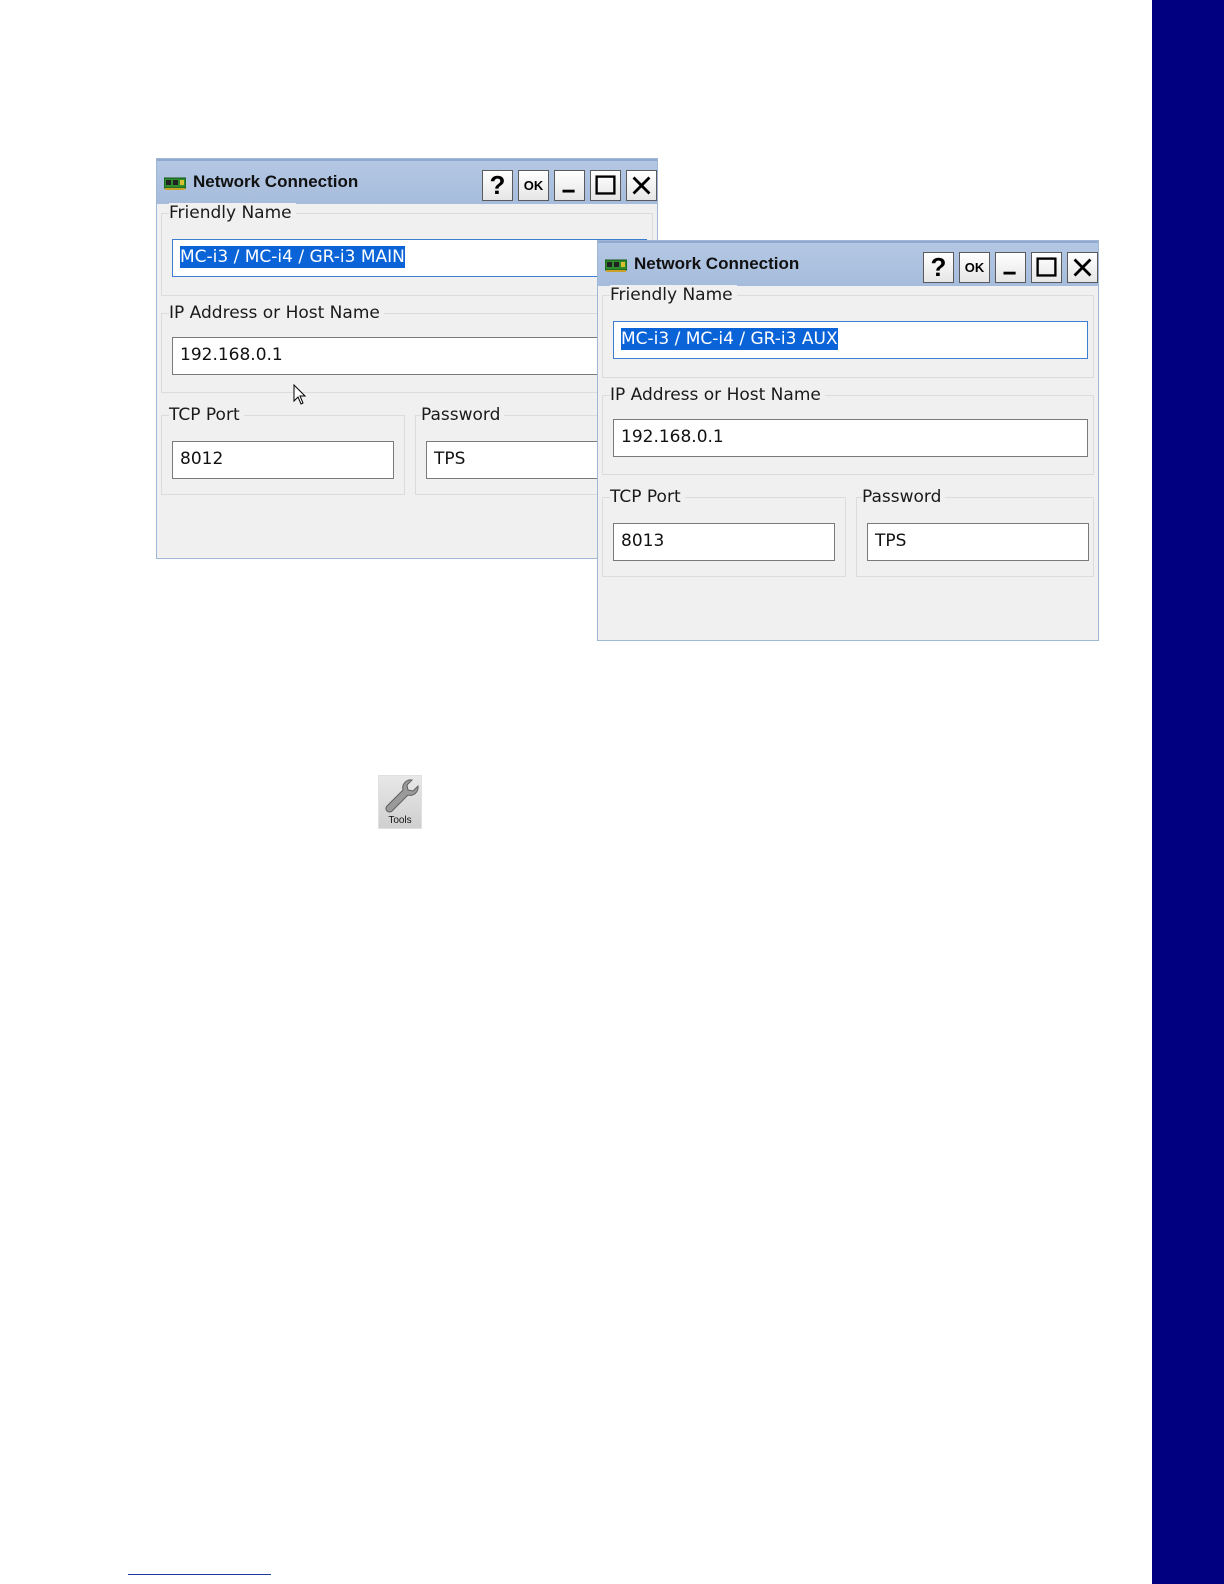 This screenshot has width=1224, height=1584. What do you see at coordinates (409, 258) in the screenshot?
I see `friendly-name-input: MC-i3 / MC-i4 / GR-i3 MAIN` at bounding box center [409, 258].